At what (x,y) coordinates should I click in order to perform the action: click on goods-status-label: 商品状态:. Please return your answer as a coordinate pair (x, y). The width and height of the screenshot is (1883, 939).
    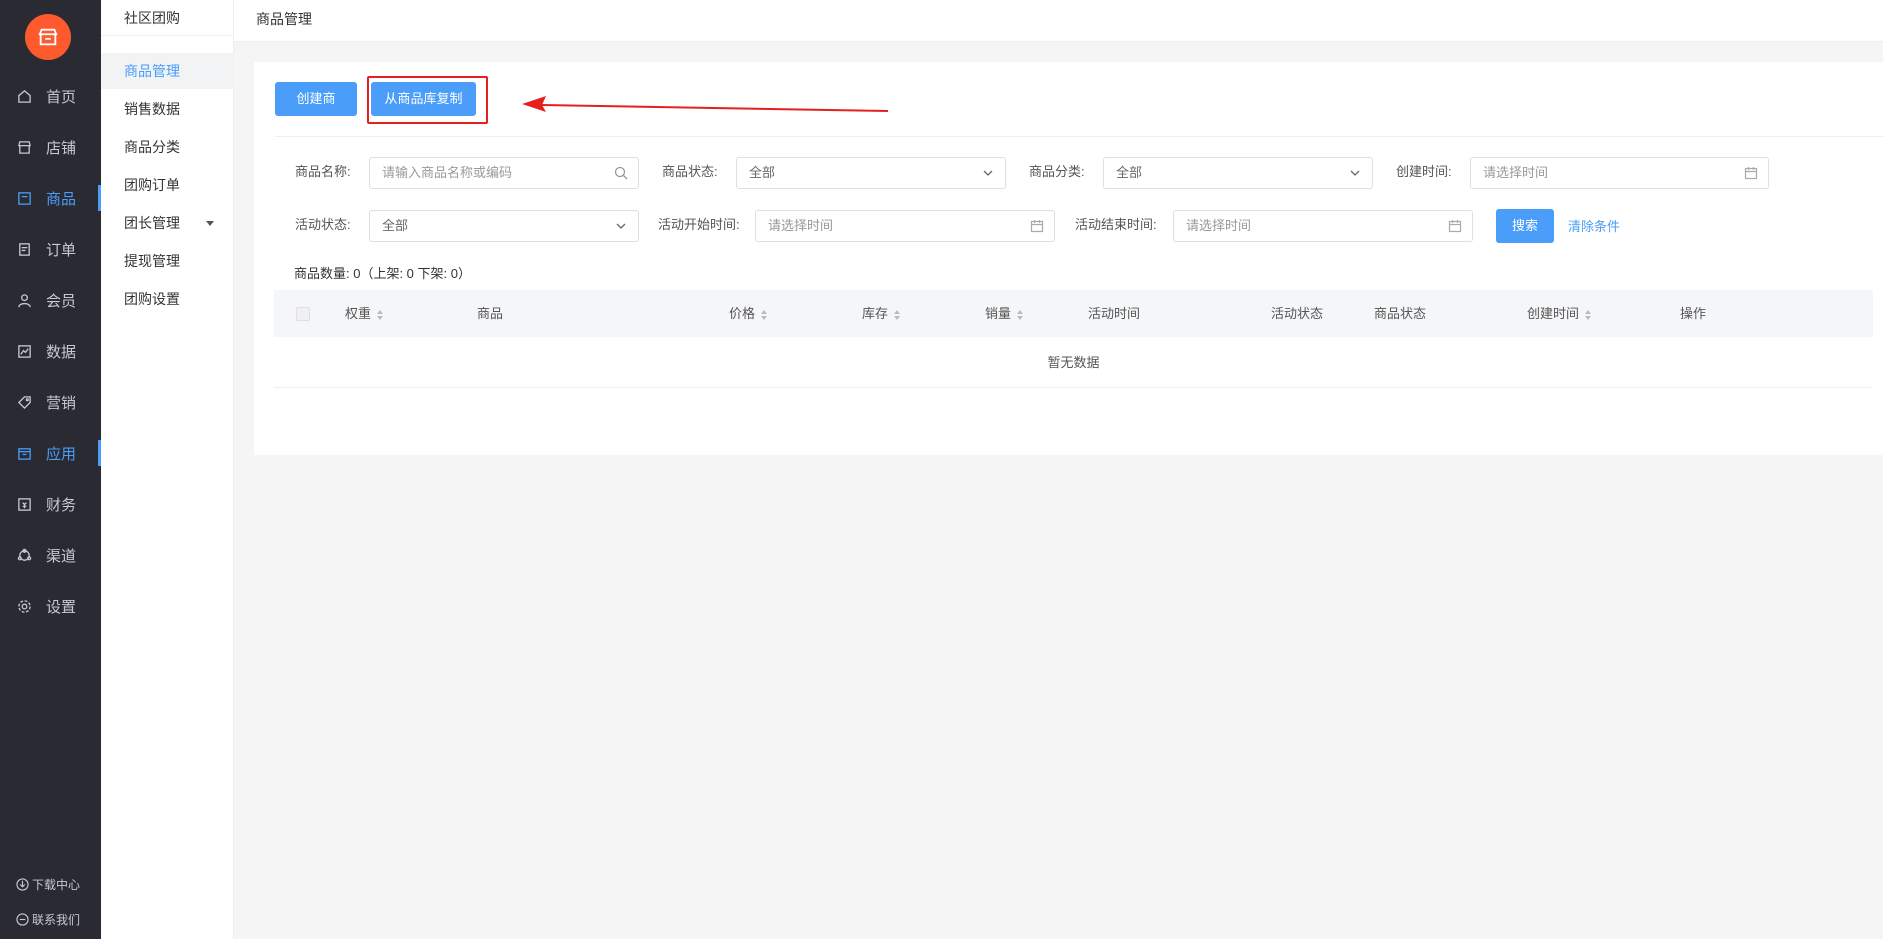
    Looking at the image, I should click on (690, 171).